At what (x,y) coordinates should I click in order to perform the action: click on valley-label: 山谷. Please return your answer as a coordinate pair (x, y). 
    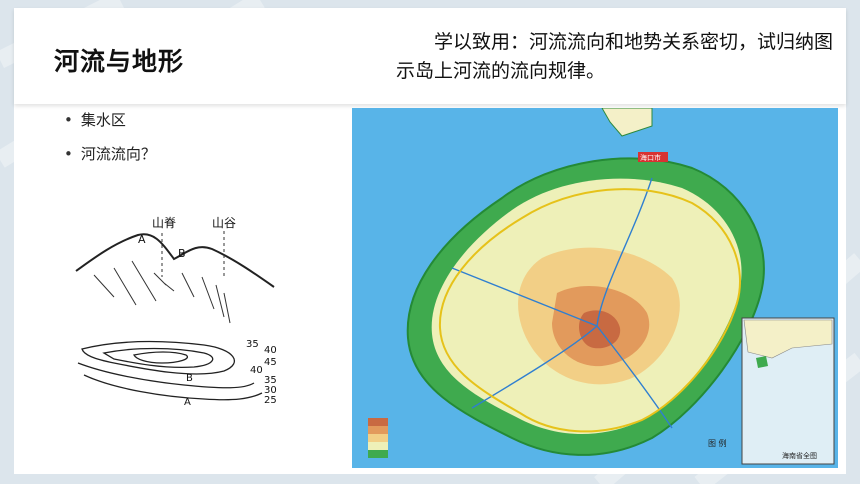
    Looking at the image, I should click on (224, 223).